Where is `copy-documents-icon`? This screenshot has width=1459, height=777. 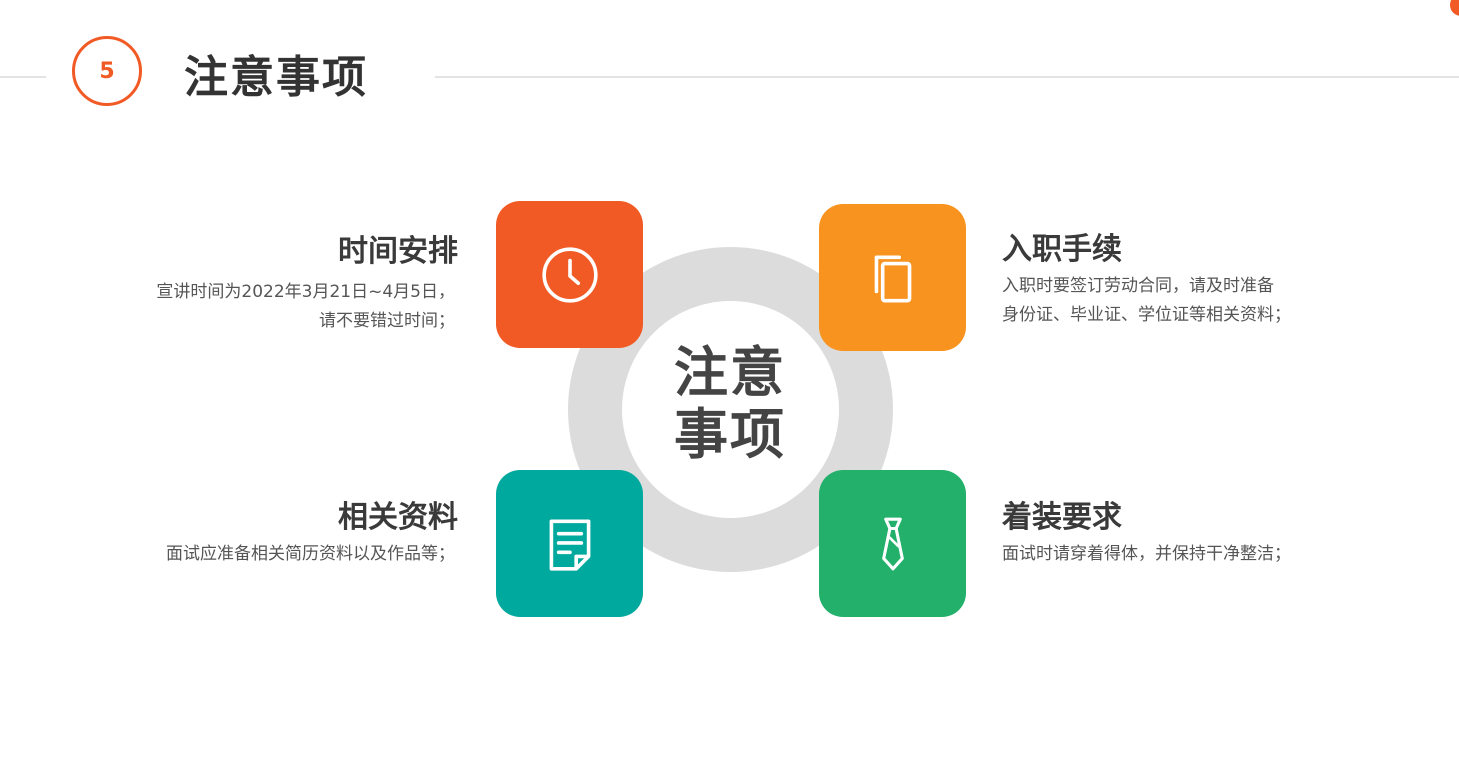 copy-documents-icon is located at coordinates (892, 279).